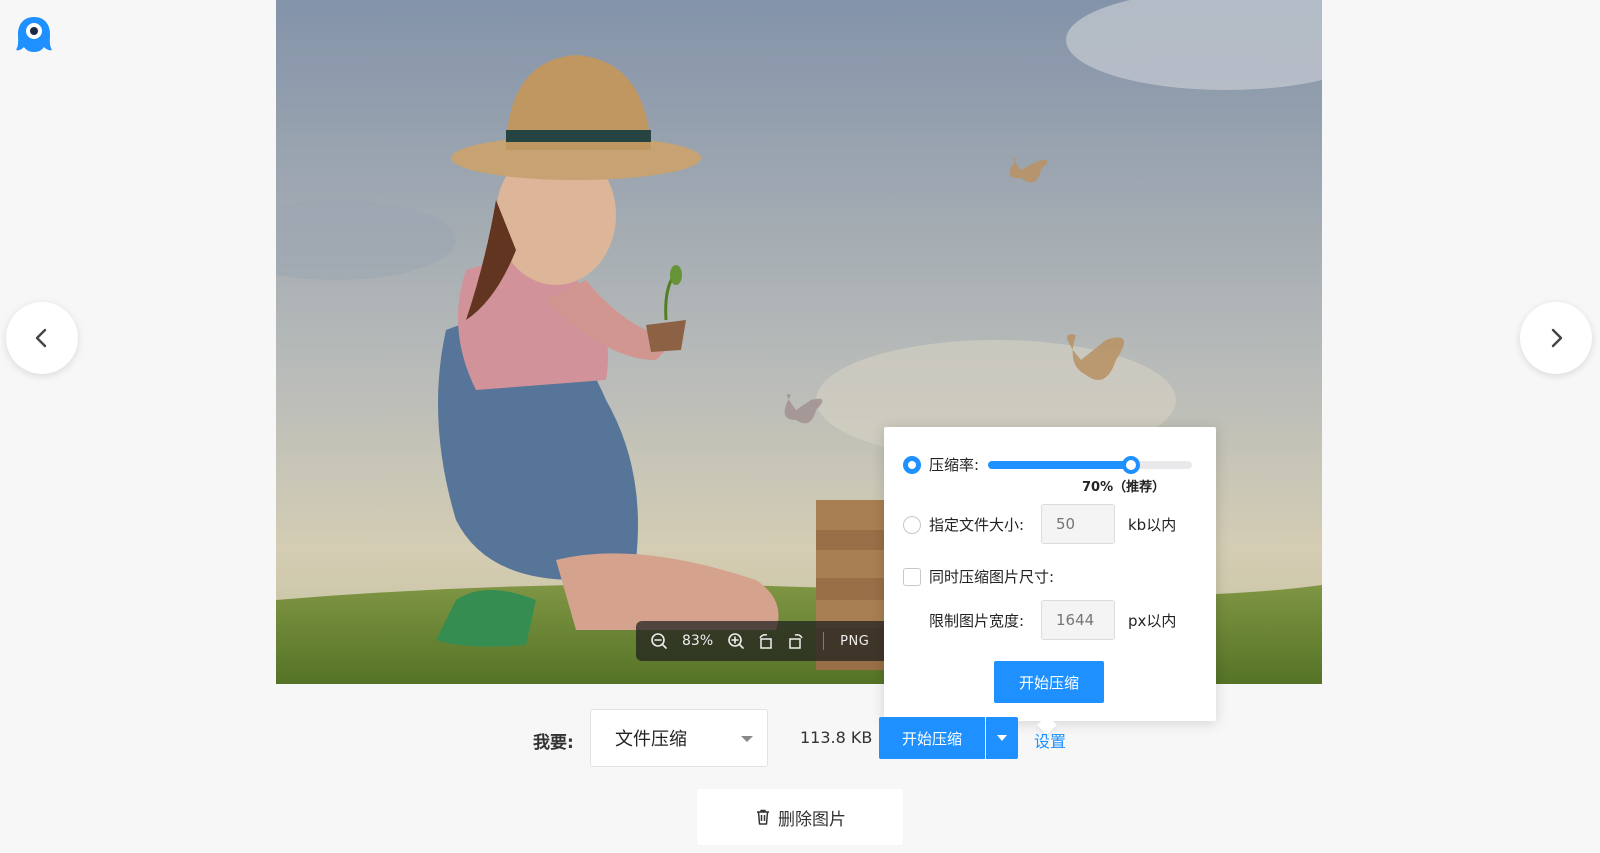 The image size is (1600, 853). I want to click on compression-rate-slider, so click(1090, 465).